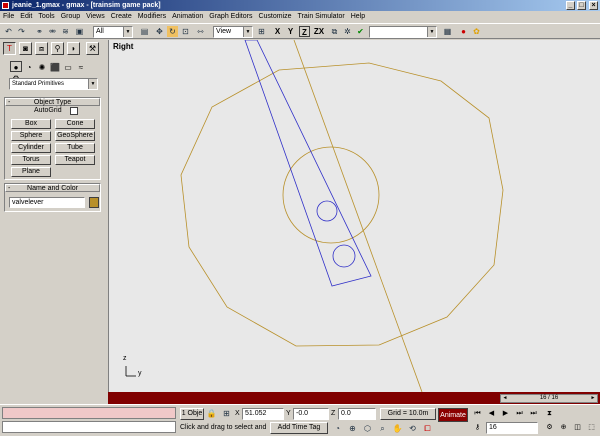 Image resolution: width=600 pixels, height=436 pixels. What do you see at coordinates (382, 428) in the screenshot?
I see `zoom-icon: ⌕` at bounding box center [382, 428].